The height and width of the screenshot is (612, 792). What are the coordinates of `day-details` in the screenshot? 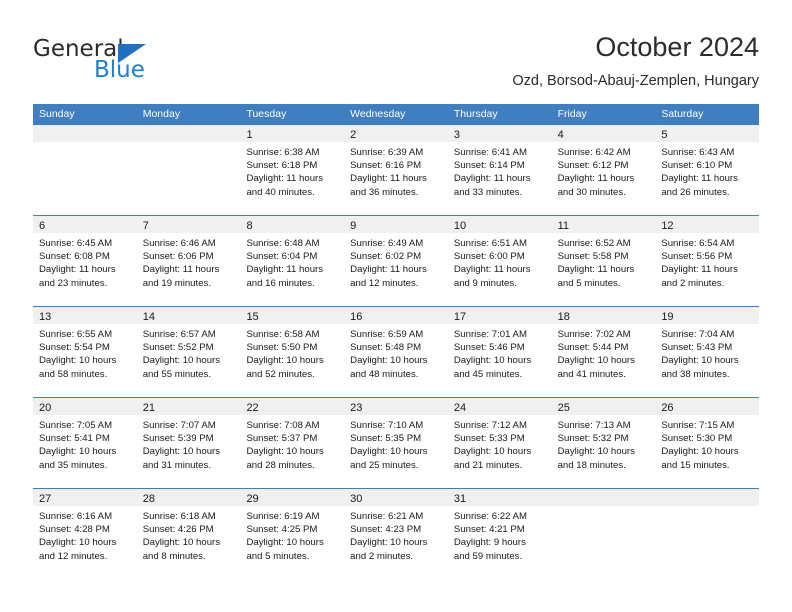 It's located at (604, 508).